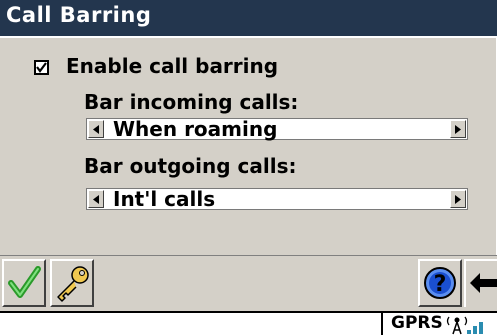  What do you see at coordinates (190, 166) in the screenshot?
I see `bar-outgoing-label: Bar outgoing calls:` at bounding box center [190, 166].